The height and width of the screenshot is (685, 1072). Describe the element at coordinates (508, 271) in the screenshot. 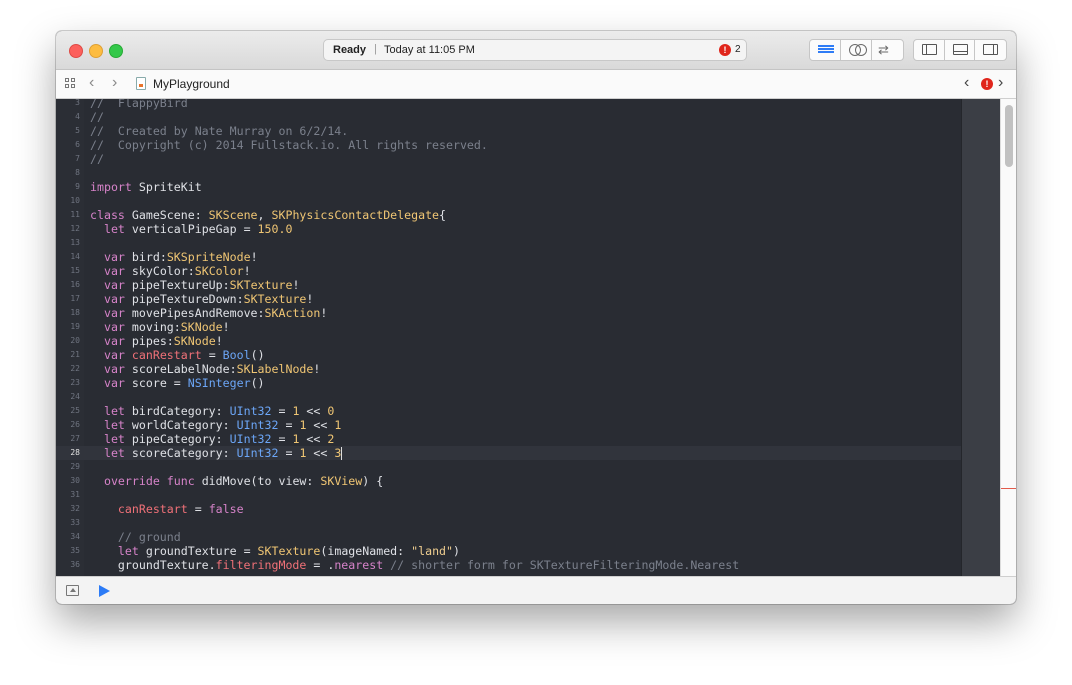

I see `code-line: 15 var skyColor:SKColor!` at that location.